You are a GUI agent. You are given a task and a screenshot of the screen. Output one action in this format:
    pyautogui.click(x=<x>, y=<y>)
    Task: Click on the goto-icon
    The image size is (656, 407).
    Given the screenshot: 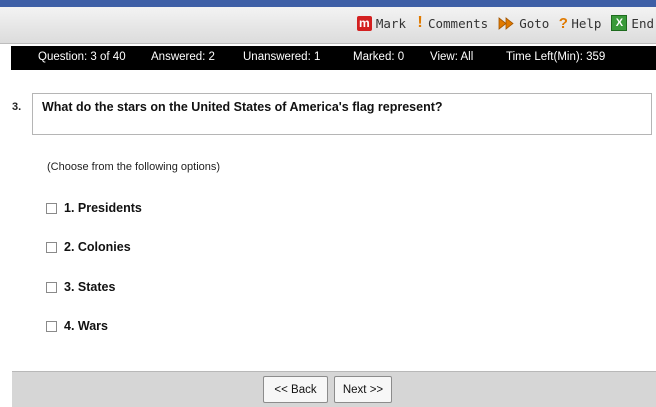 What is the action you would take?
    pyautogui.click(x=506, y=23)
    